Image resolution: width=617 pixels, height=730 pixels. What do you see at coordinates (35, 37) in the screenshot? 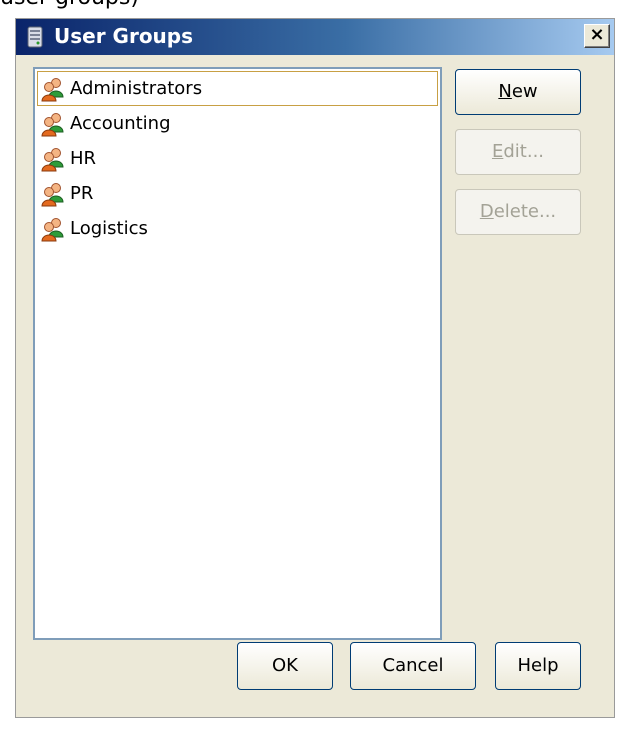
I see `server-icon` at bounding box center [35, 37].